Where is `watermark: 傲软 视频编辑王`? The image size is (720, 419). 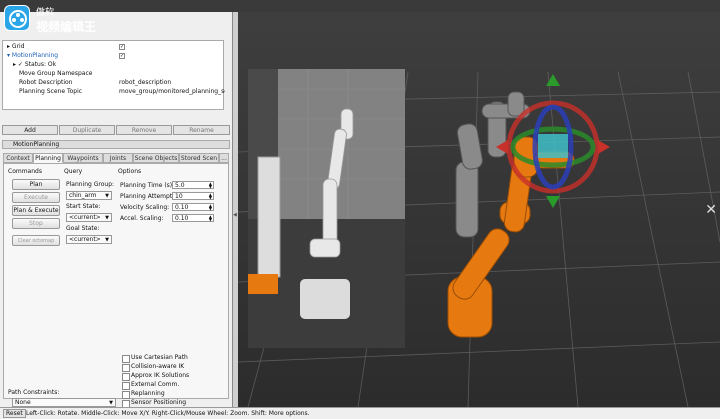 watermark: 傲软 视频编辑王 is located at coordinates (70, 19).